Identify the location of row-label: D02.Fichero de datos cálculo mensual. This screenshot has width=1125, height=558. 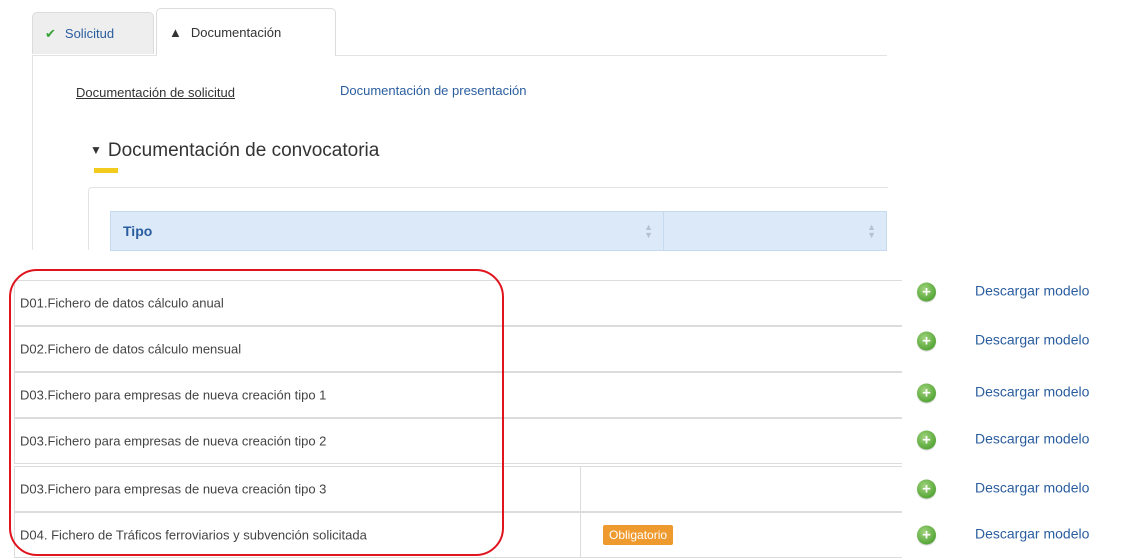
(131, 349).